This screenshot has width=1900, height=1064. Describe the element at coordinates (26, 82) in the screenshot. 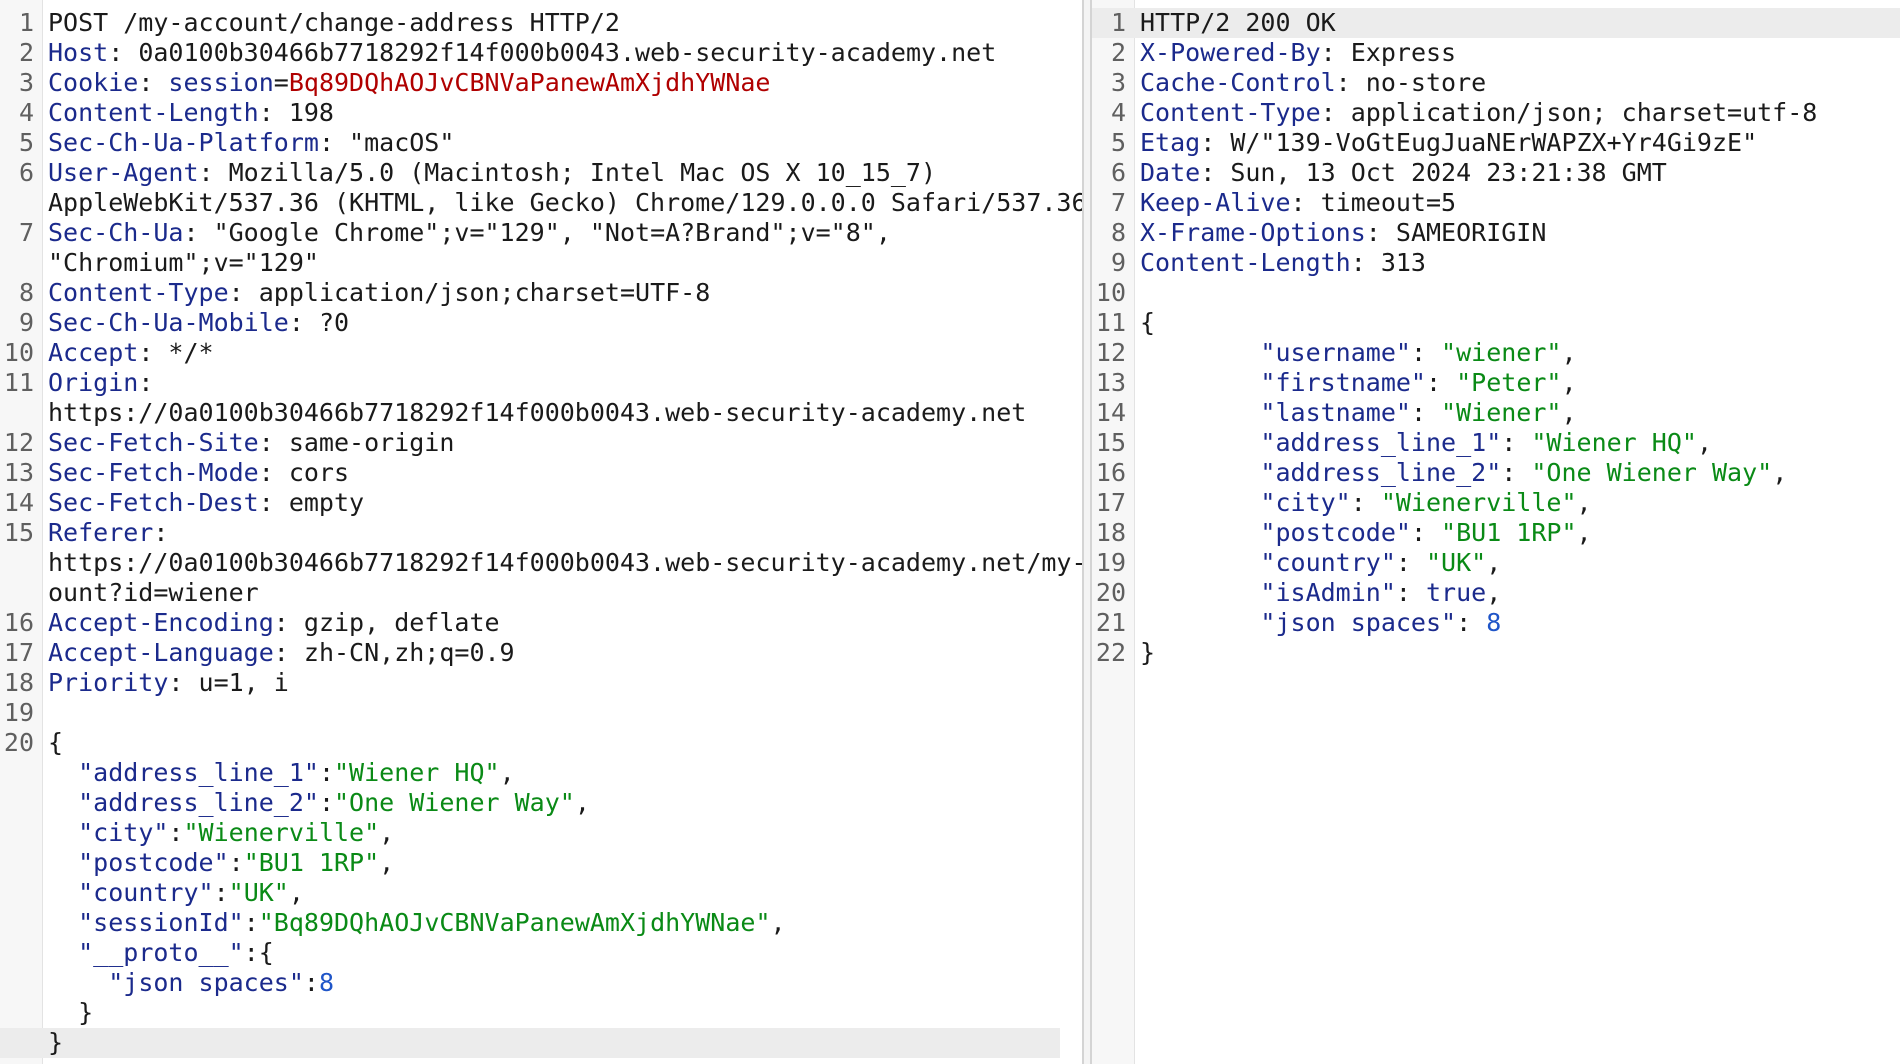

I see `line-number: 3` at that location.